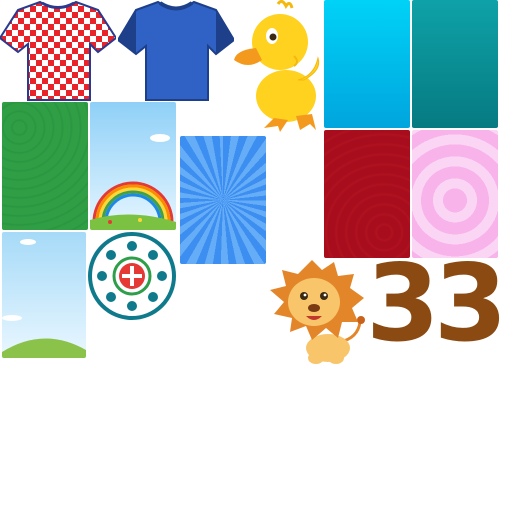 This screenshot has height=512, width=512. I want to click on card-rainbow-sky, so click(133, 166).